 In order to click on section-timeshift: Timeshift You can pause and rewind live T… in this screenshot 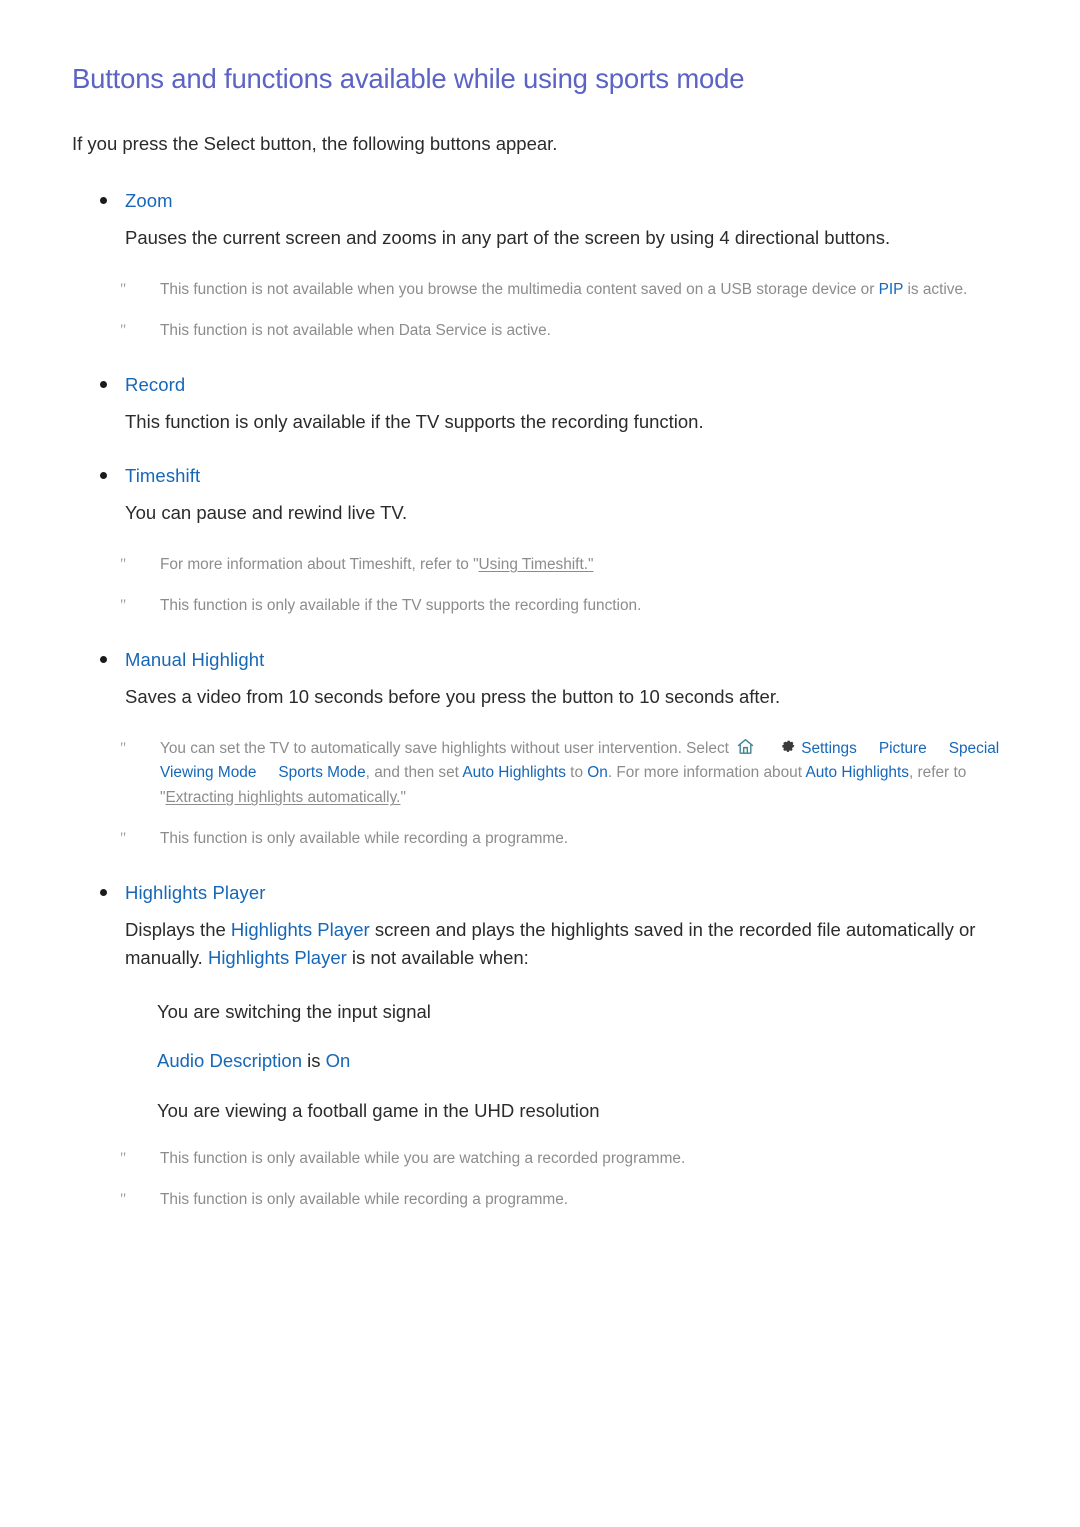, I will do `click(546, 541)`.